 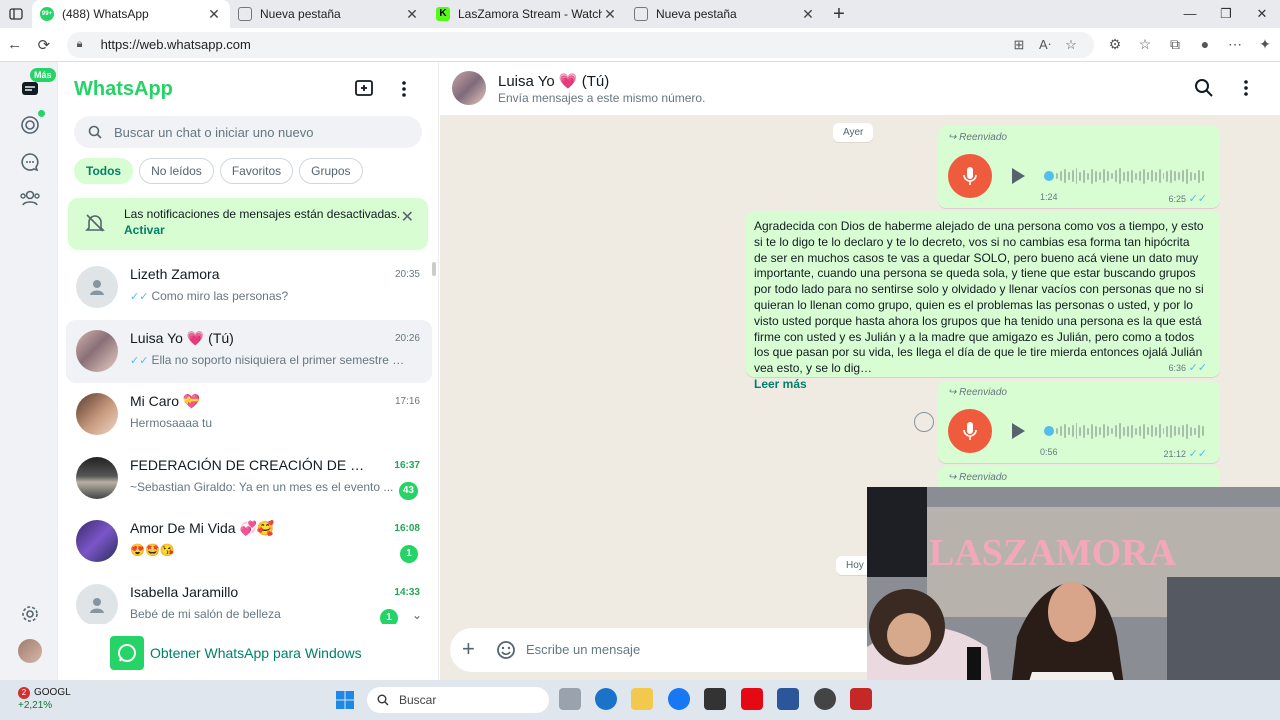 What do you see at coordinates (434, 269) in the screenshot?
I see `scrollbar` at bounding box center [434, 269].